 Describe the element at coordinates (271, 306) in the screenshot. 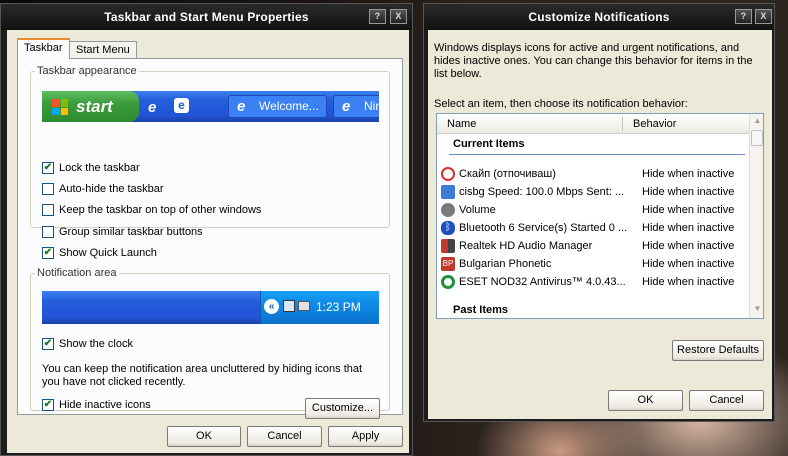

I see `chevron-left-icon: «` at that location.